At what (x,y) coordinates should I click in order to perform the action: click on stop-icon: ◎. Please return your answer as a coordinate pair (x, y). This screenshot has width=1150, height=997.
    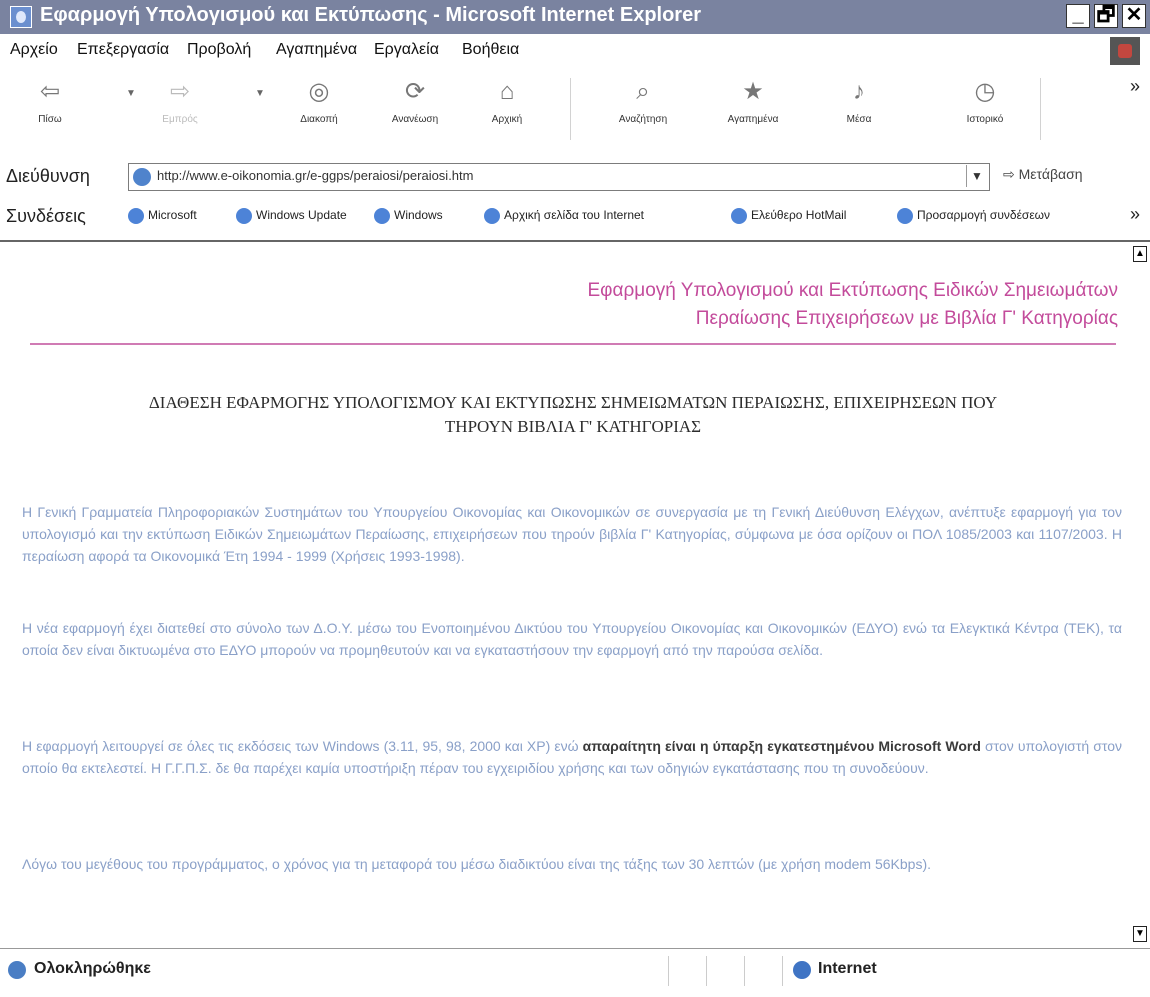
    Looking at the image, I should click on (319, 91).